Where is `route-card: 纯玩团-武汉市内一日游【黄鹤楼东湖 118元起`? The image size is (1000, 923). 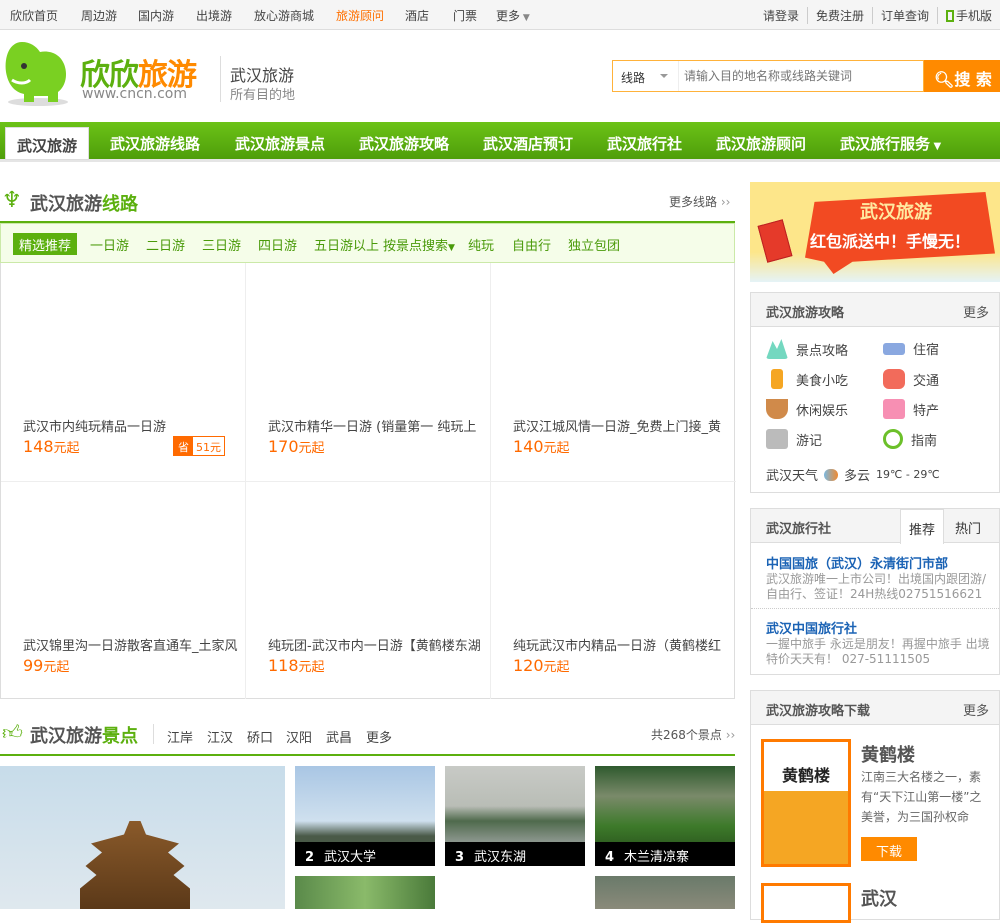
route-card: 纯玩团-武汉市内一日游【黄鹤楼东湖 118元起 is located at coordinates (368, 590).